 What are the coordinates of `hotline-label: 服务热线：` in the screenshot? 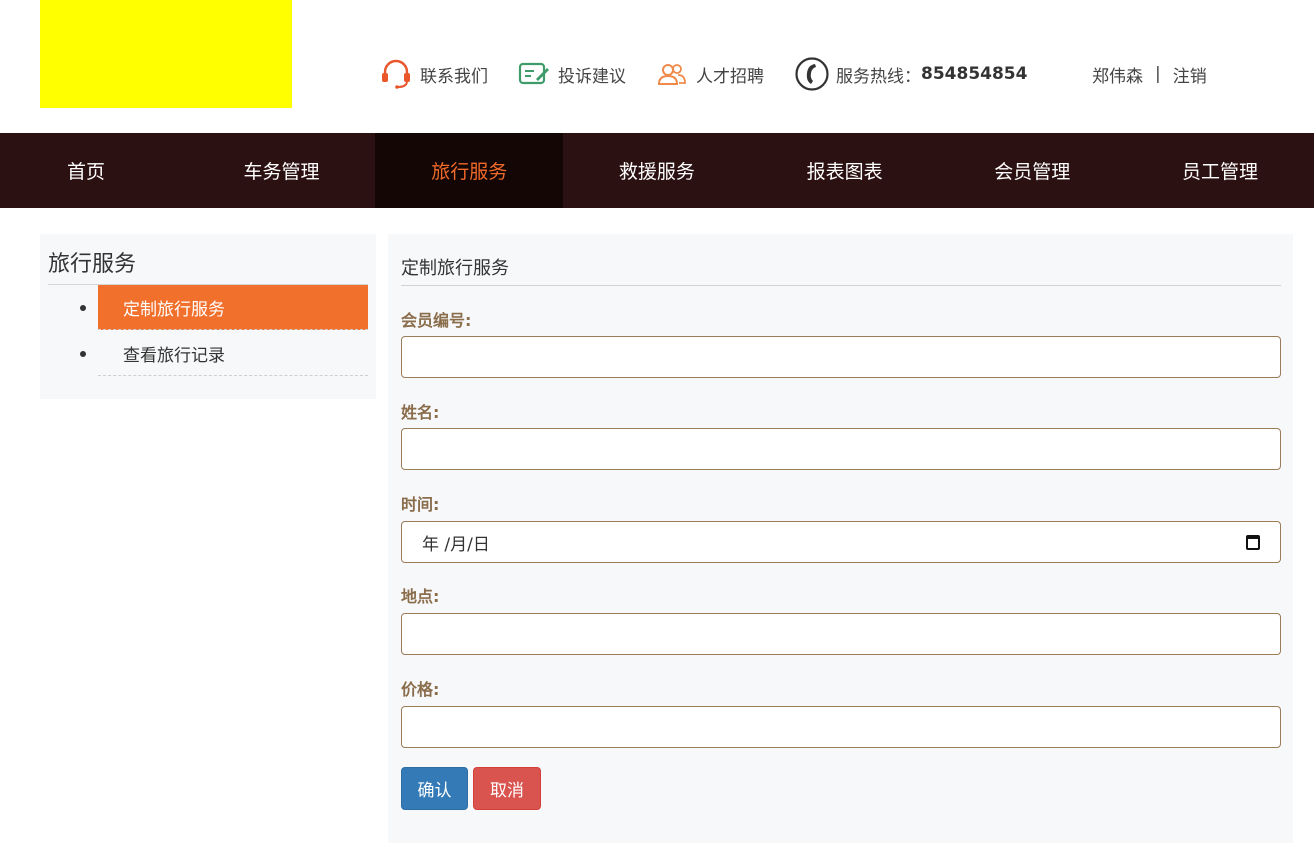 It's located at (878, 76).